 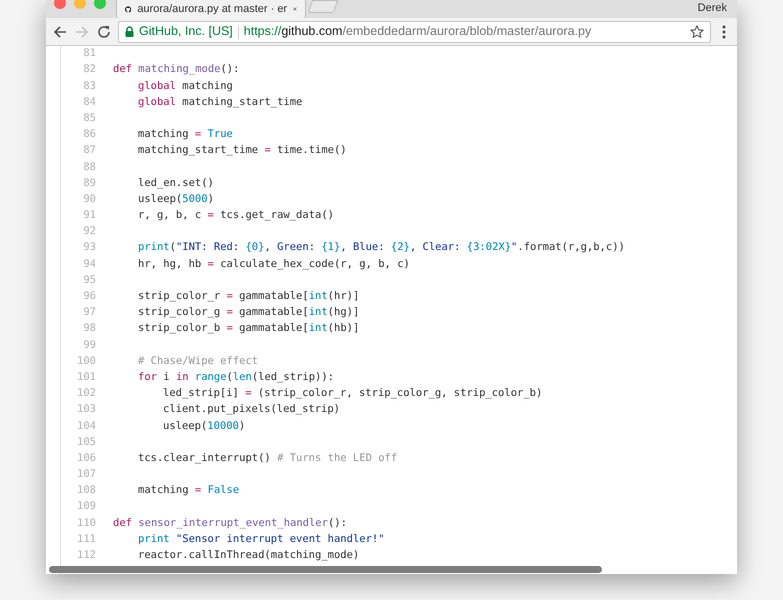 I want to click on star-icon, so click(x=697, y=31).